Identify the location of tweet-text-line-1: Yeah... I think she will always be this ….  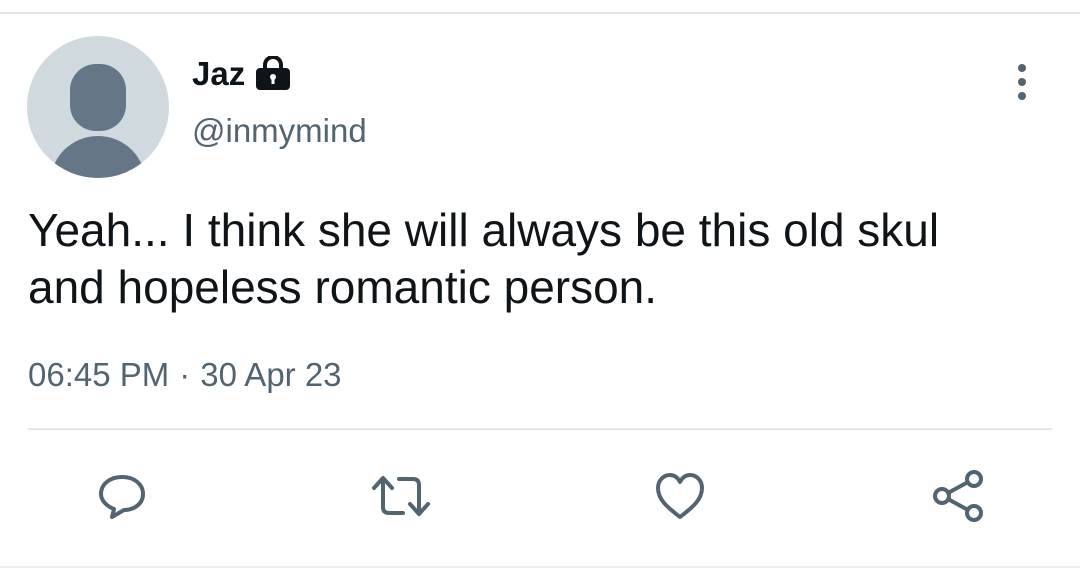
(484, 230).